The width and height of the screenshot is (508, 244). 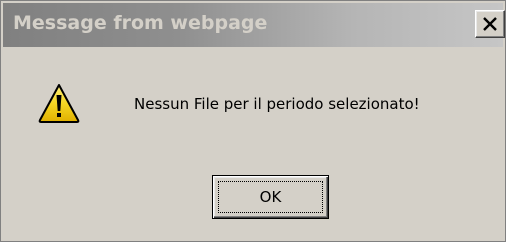 What do you see at coordinates (140, 23) in the screenshot?
I see `dialog-title: Message from webpage` at bounding box center [140, 23].